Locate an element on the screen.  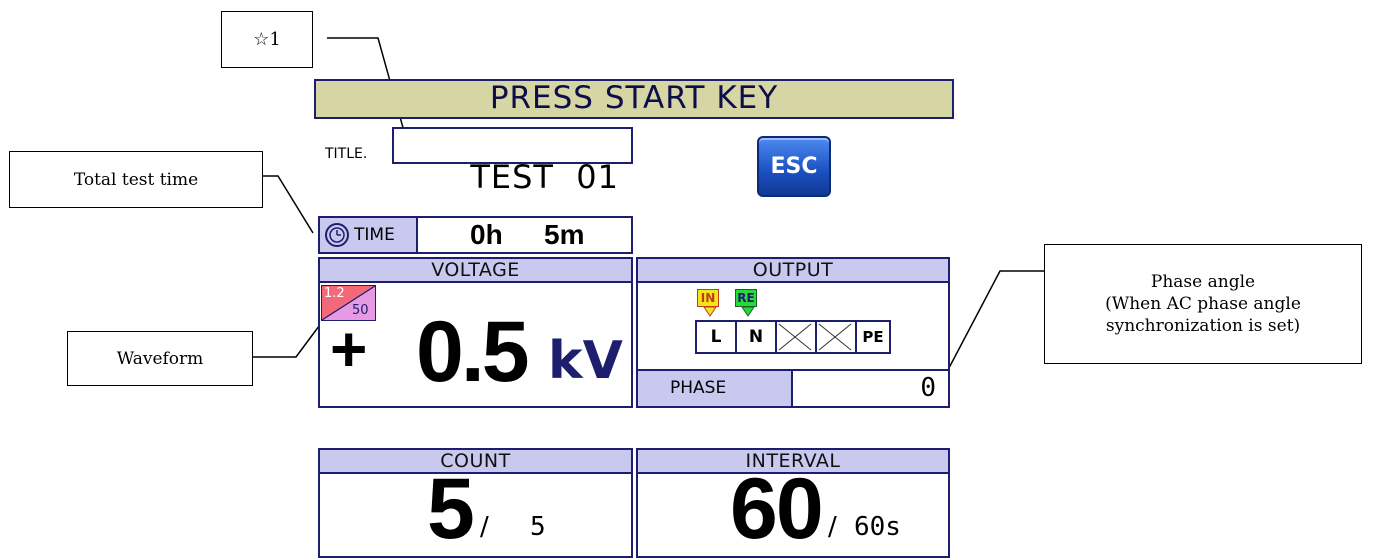
time-hours: 0h is located at coordinates (486, 234).